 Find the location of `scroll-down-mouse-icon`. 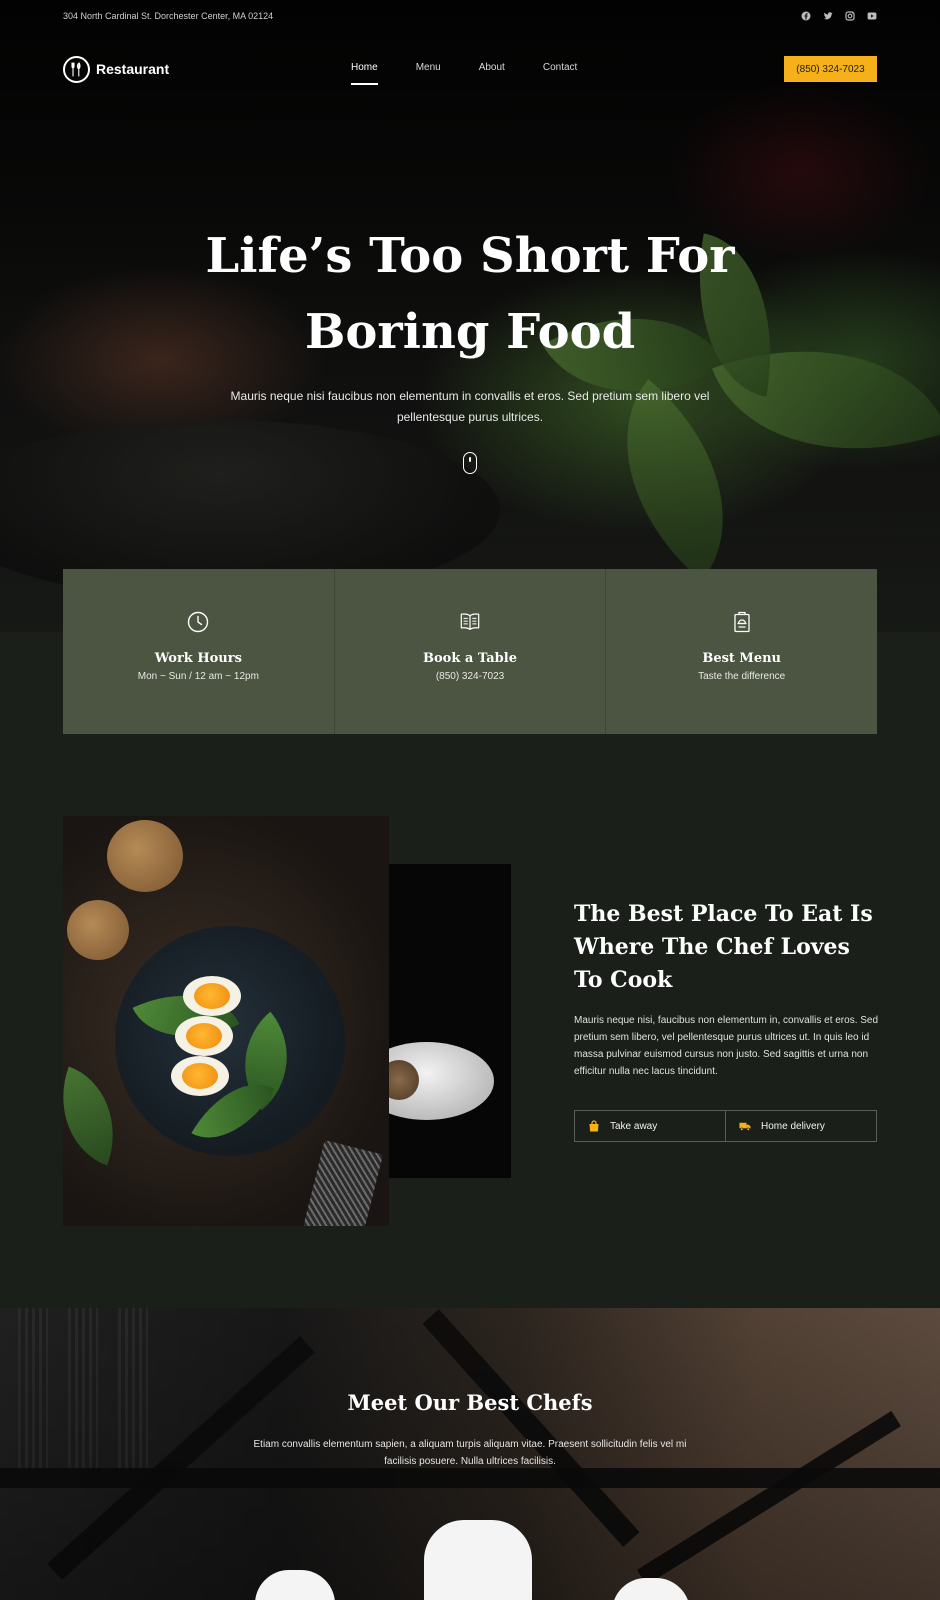

scroll-down-mouse-icon is located at coordinates (470, 463).